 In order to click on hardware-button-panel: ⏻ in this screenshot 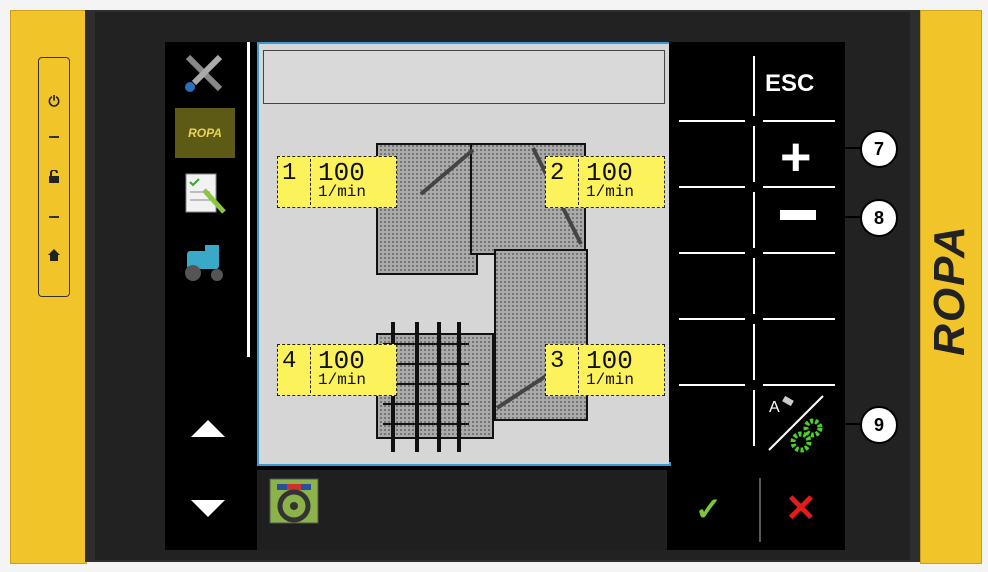, I will do `click(54, 177)`.